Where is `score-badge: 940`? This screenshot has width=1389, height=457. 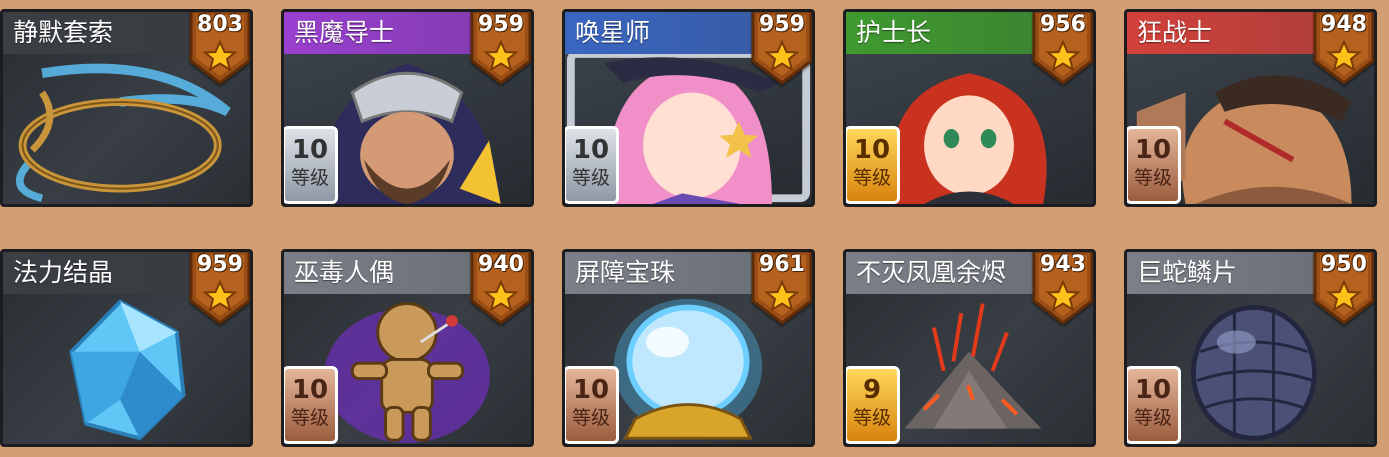
score-badge: 940 is located at coordinates (499, 288).